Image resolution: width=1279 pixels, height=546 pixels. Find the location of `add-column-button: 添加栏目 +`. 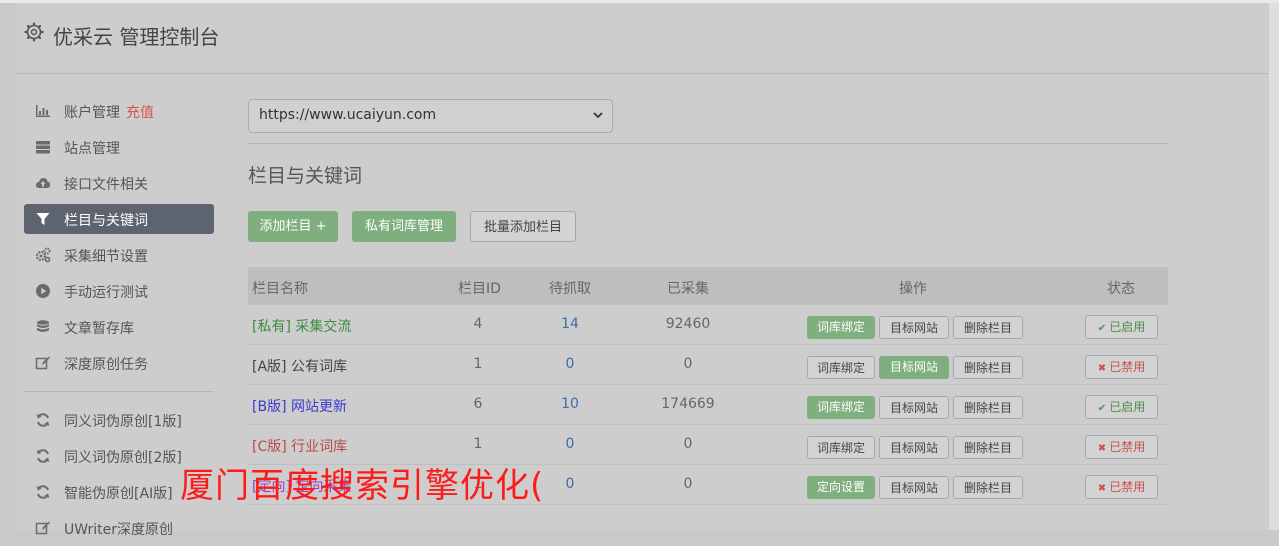

add-column-button: 添加栏目 + is located at coordinates (293, 226).